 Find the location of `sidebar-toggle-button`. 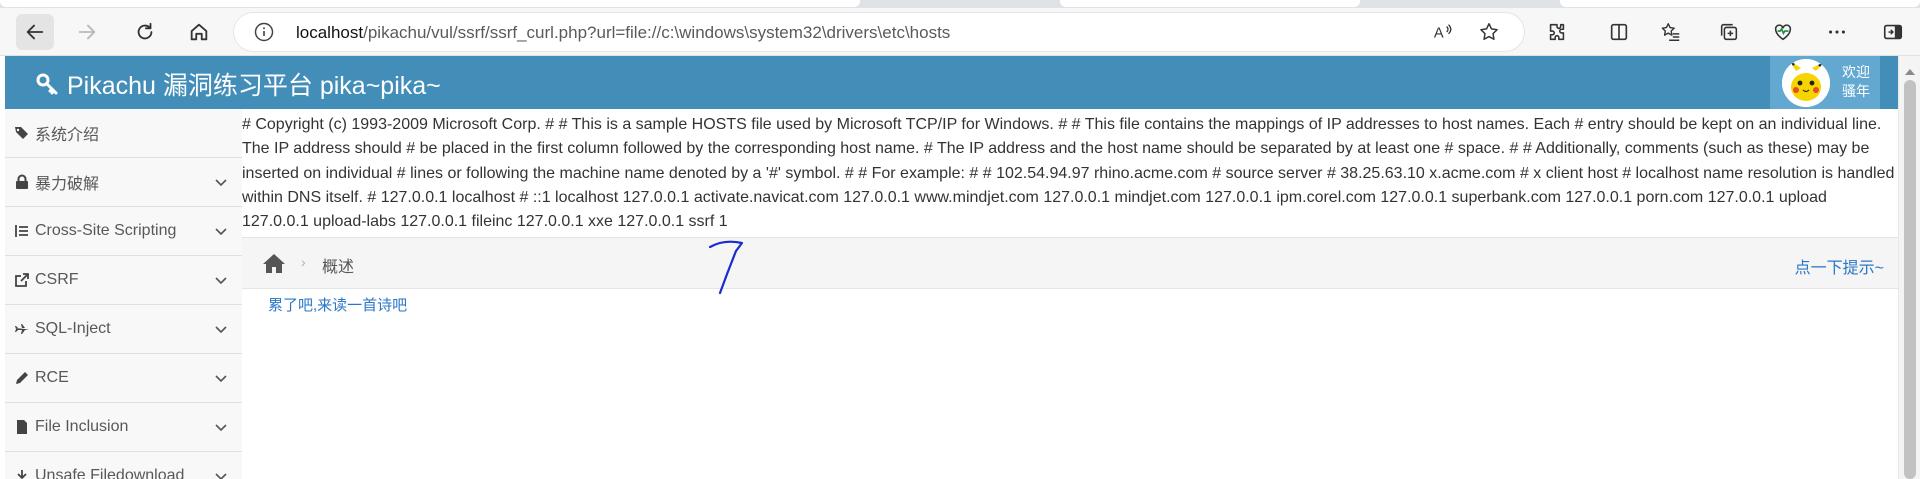

sidebar-toggle-button is located at coordinates (1893, 32).